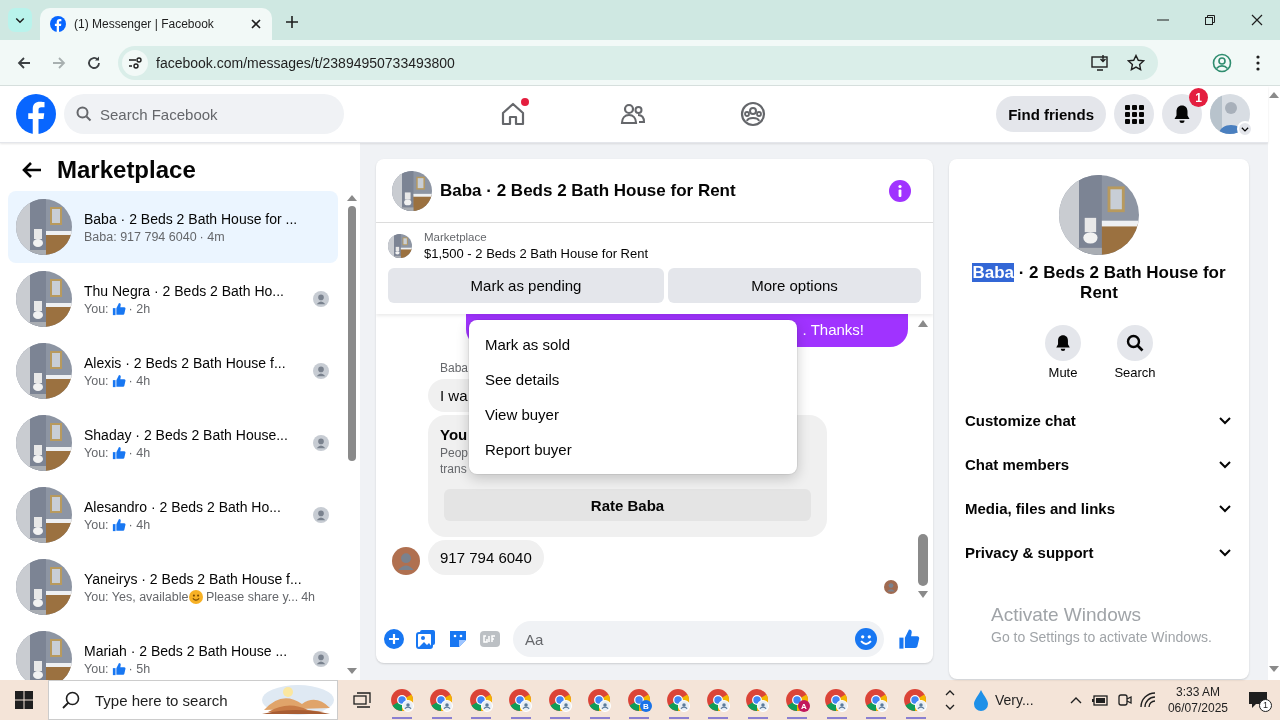 The height and width of the screenshot is (720, 1280). What do you see at coordinates (59, 62) in the screenshot?
I see `forward-icon` at bounding box center [59, 62].